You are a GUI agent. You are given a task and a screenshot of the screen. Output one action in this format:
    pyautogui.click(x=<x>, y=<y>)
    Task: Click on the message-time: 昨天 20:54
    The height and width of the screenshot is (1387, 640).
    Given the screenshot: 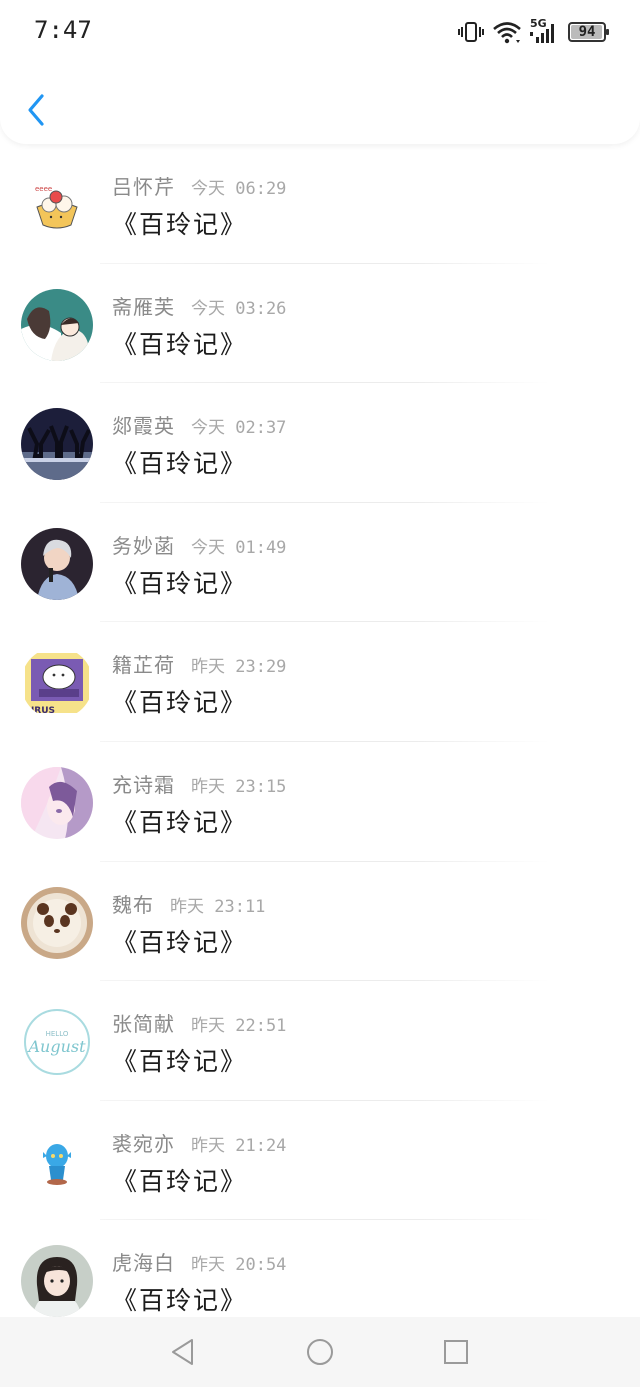 What is the action you would take?
    pyautogui.click(x=239, y=1265)
    